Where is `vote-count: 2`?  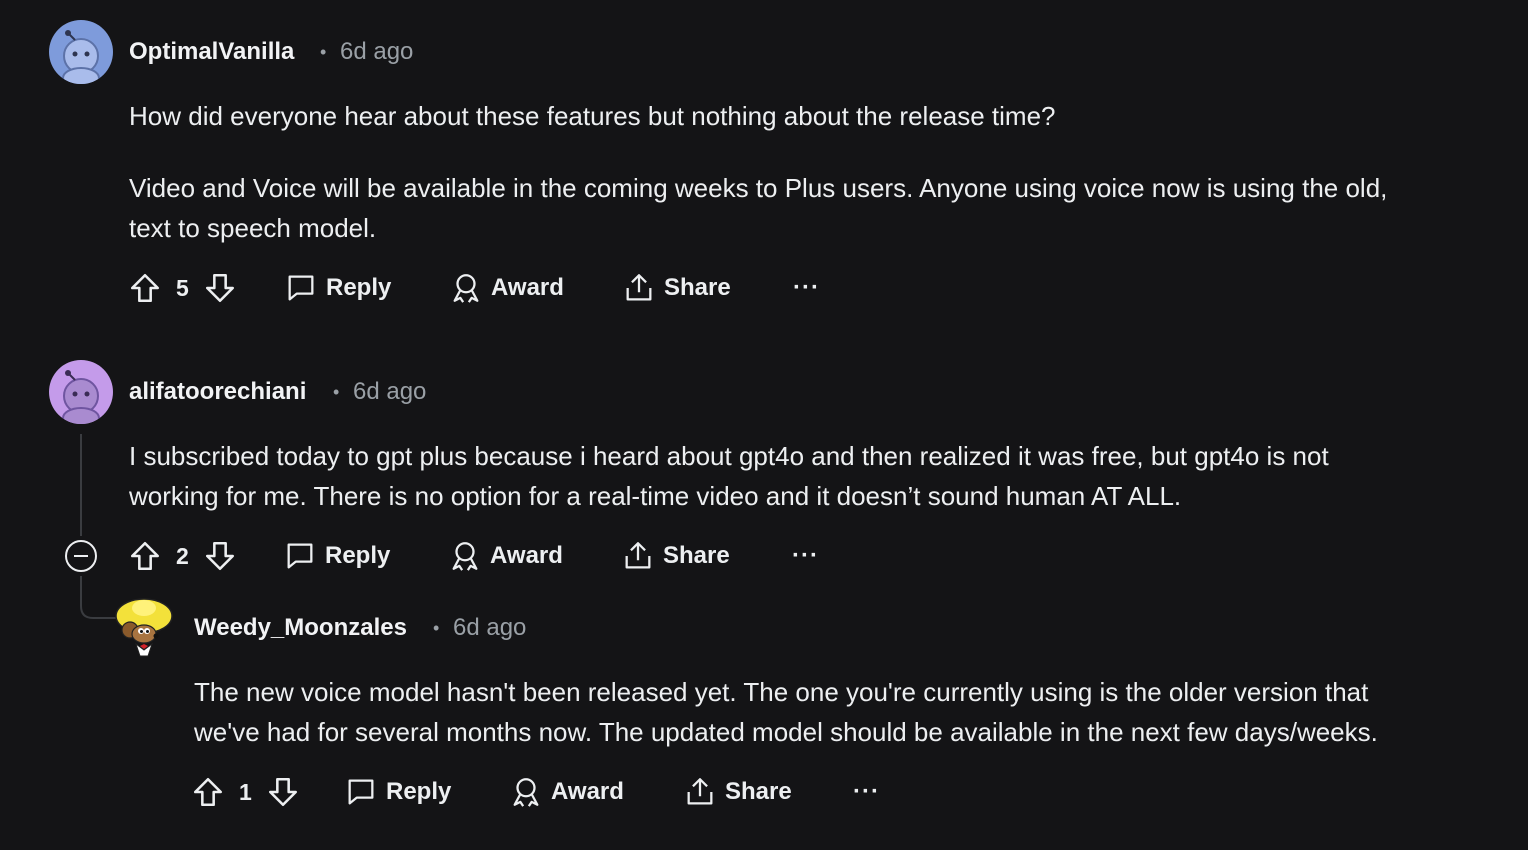
vote-count: 2 is located at coordinates (182, 555).